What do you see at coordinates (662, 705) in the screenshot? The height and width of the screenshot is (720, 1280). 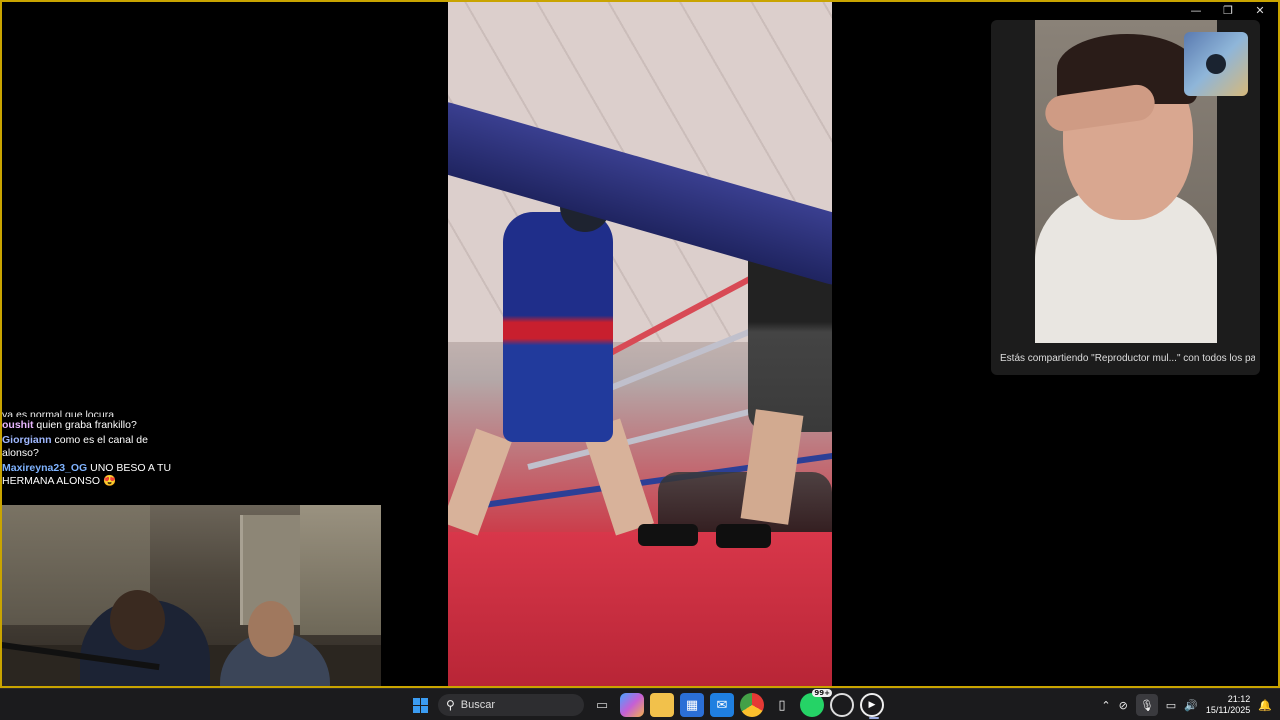 I see `file-explorer-icon` at bounding box center [662, 705].